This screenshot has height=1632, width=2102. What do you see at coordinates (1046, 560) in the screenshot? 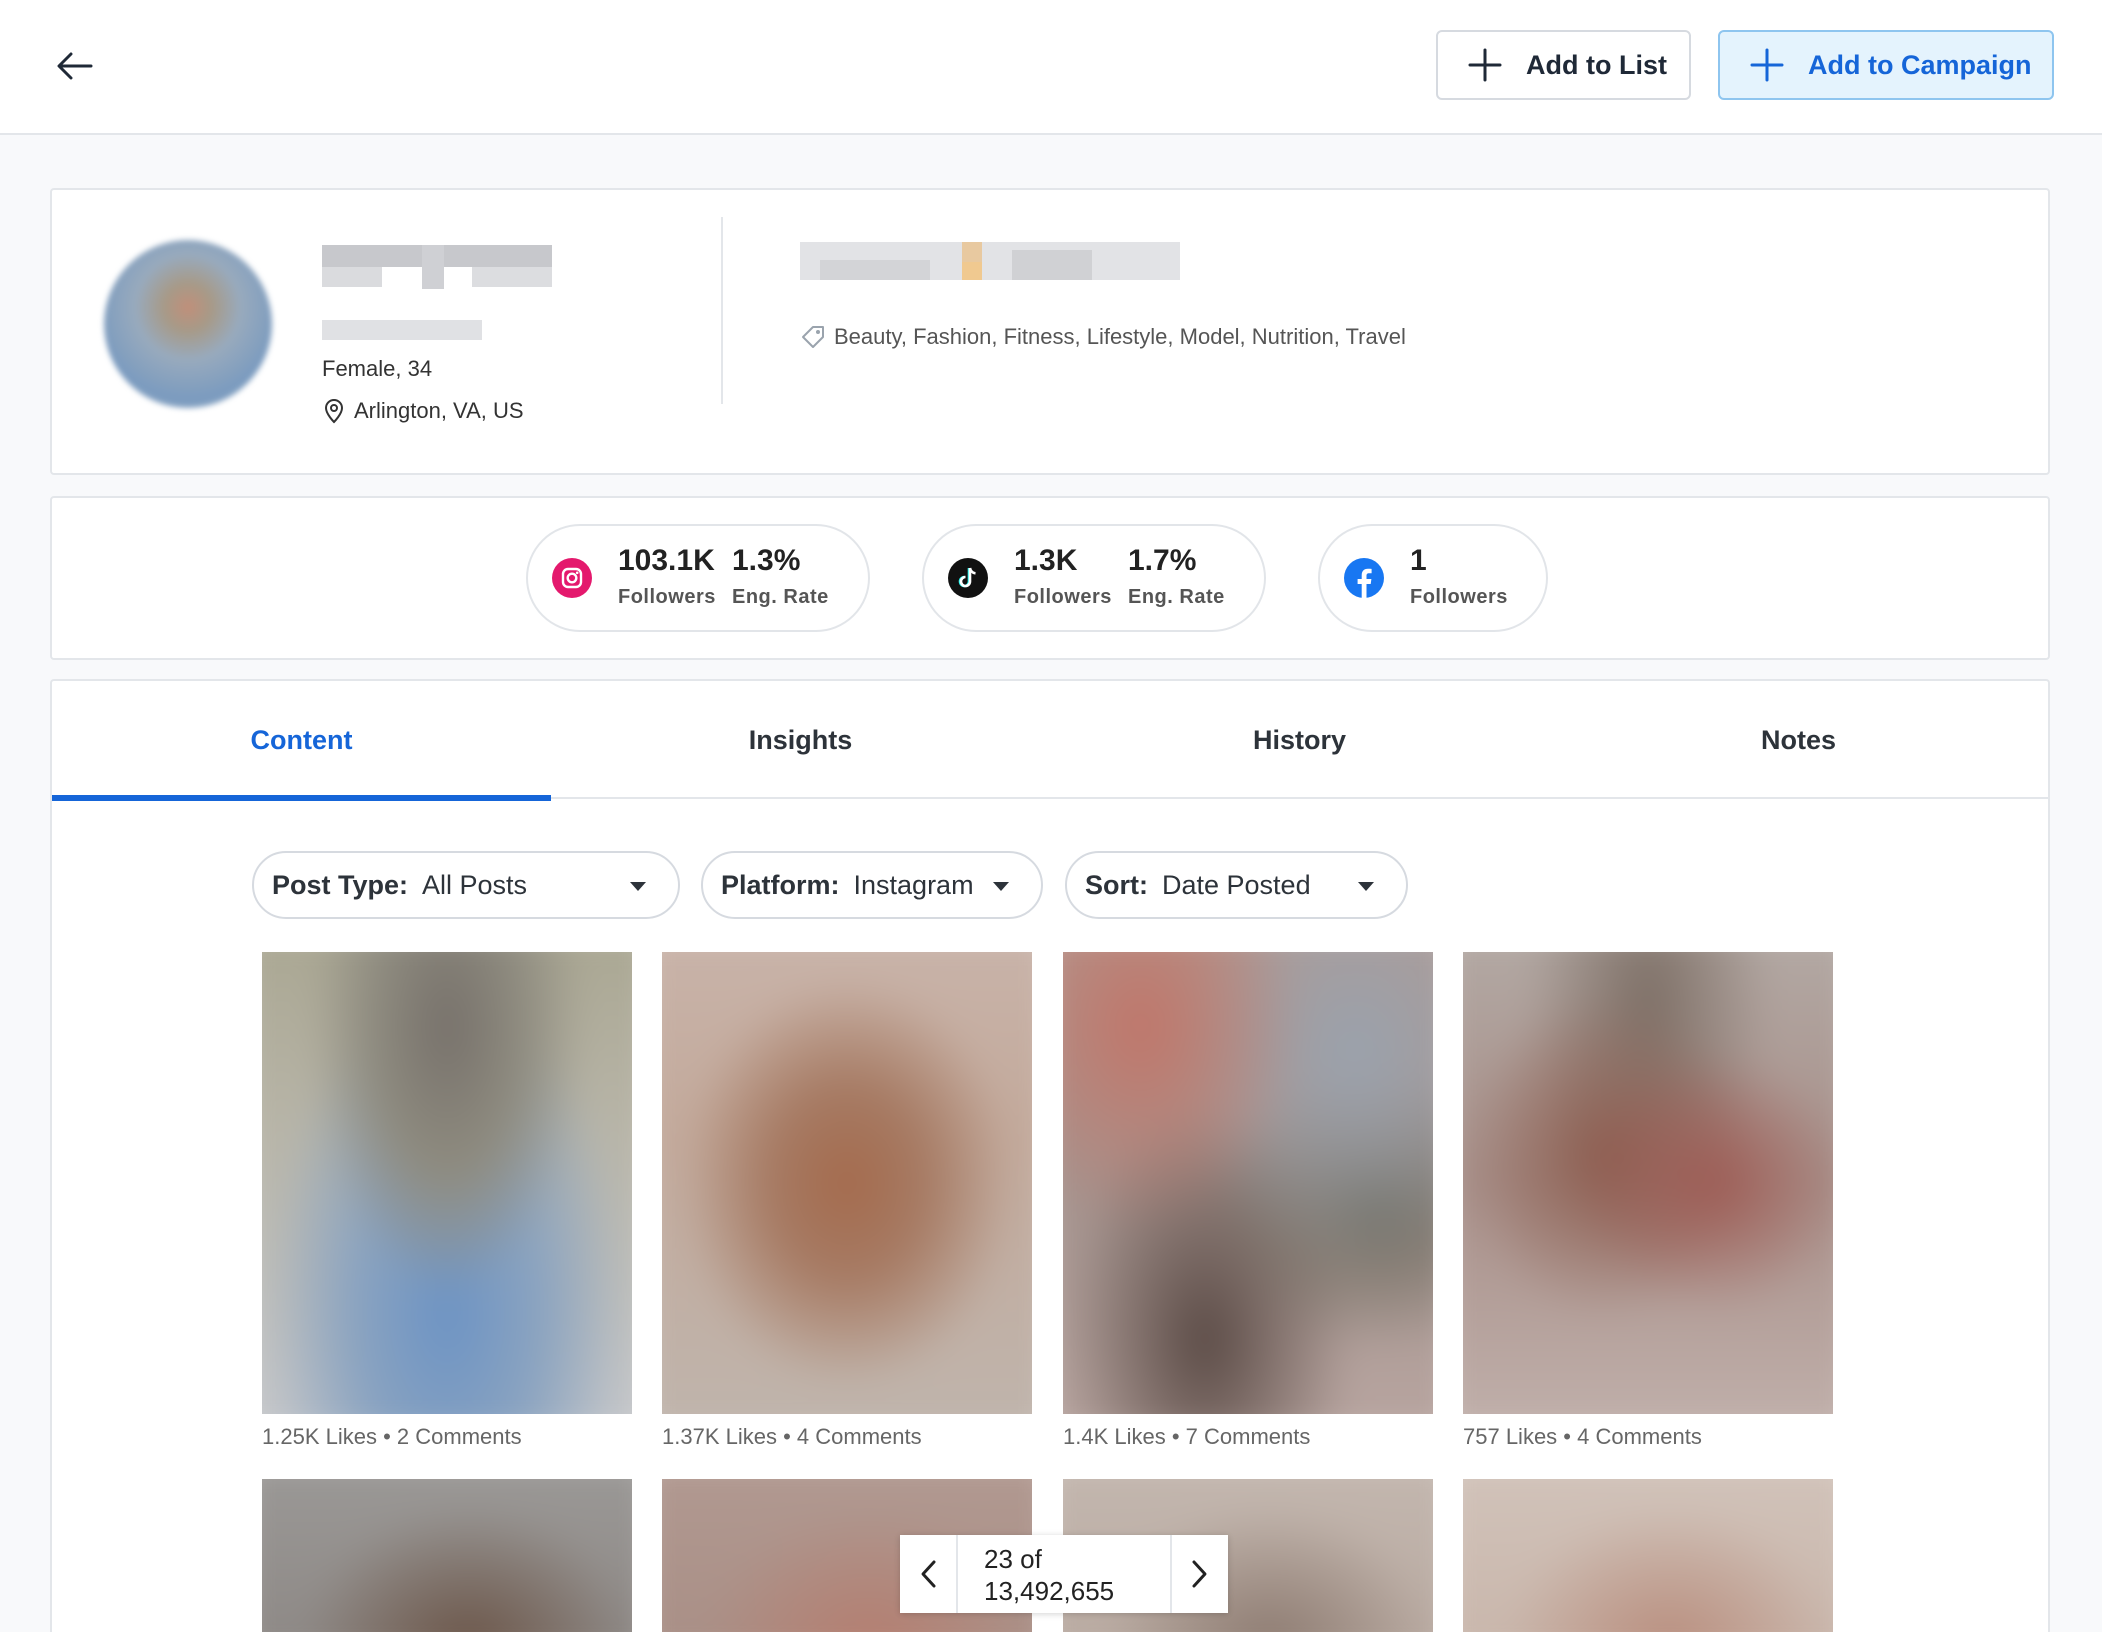
I see `tiktok-followers-value: 1.3K` at bounding box center [1046, 560].